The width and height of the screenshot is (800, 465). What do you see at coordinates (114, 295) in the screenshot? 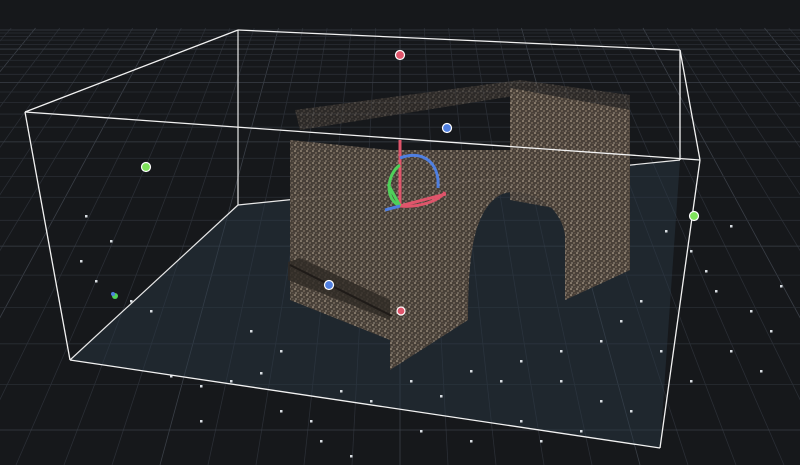
I see `camera-marker-icon` at bounding box center [114, 295].